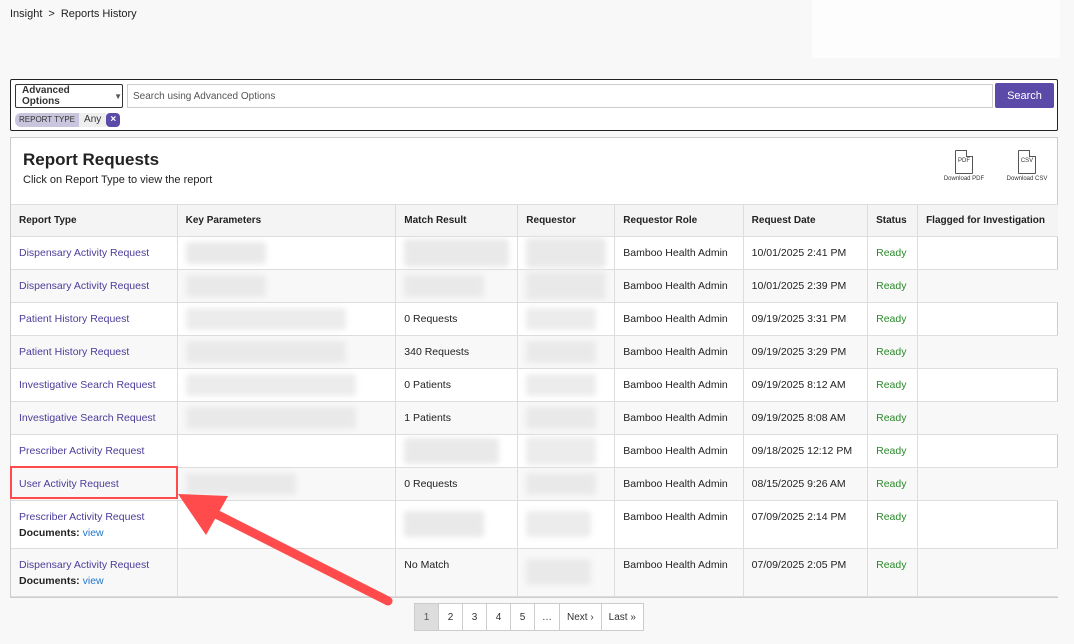  Describe the element at coordinates (893, 220) in the screenshot. I see `column-header-status: Status` at that location.